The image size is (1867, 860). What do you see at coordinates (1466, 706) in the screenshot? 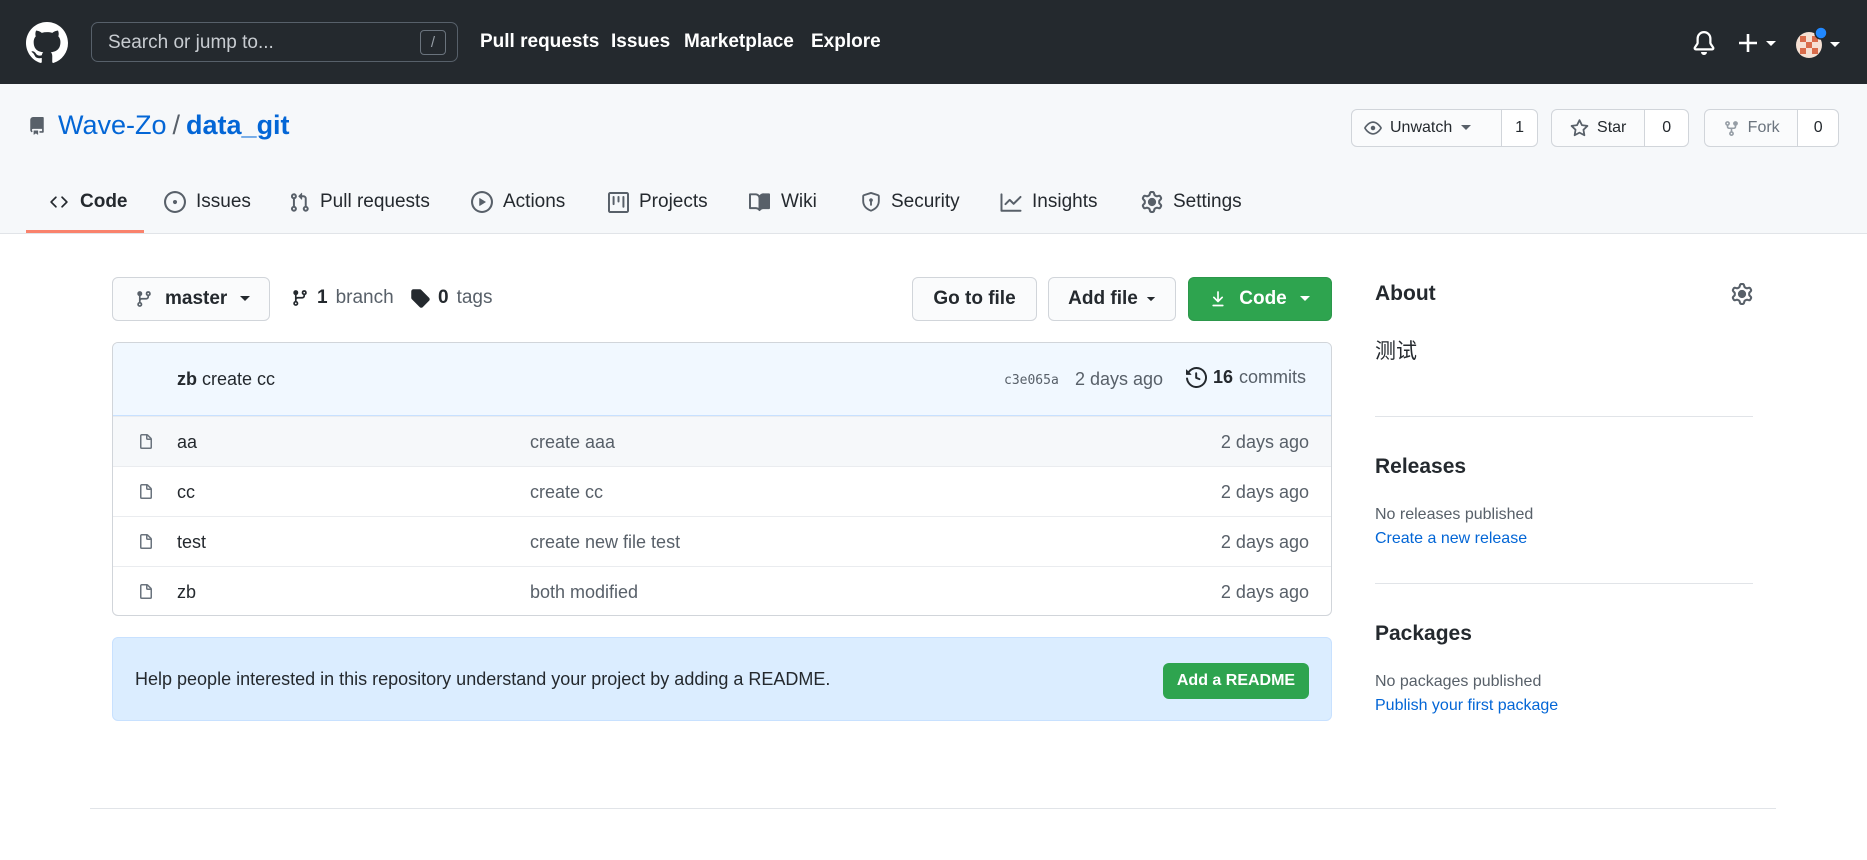
I see `publish-package-link: Publish your first package` at bounding box center [1466, 706].